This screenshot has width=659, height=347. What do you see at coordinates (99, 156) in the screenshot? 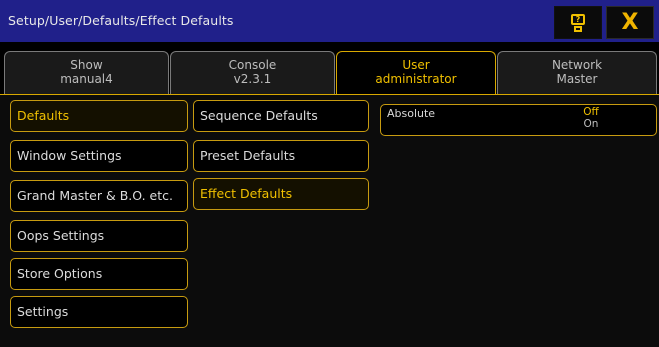
I see `menu-item-window-settings: Window Settings` at bounding box center [99, 156].